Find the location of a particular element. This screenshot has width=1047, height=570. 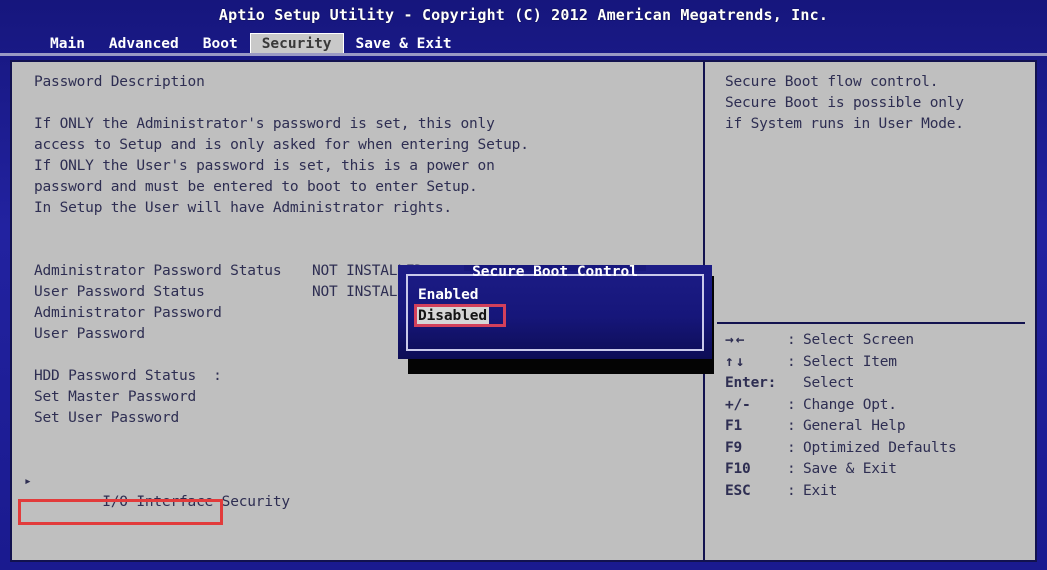

key-desc-save-and-exit: Save & Exit is located at coordinates (850, 469).